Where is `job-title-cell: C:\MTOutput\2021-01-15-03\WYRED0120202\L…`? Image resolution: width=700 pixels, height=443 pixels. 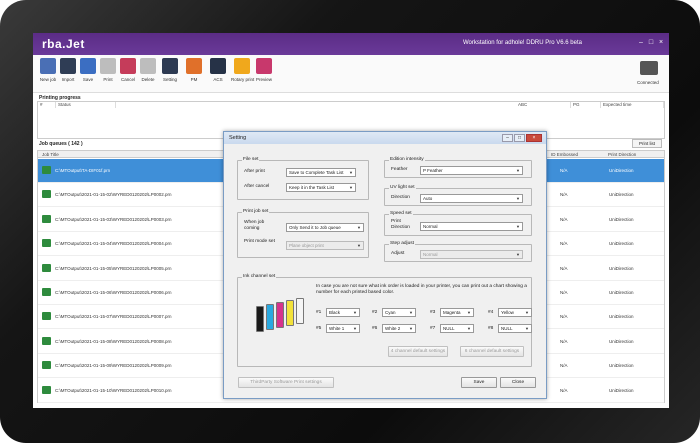
job-title-cell: C:\MTOutput\2021-01-15-03\WYRED0120202\L… is located at coordinates (113, 219).